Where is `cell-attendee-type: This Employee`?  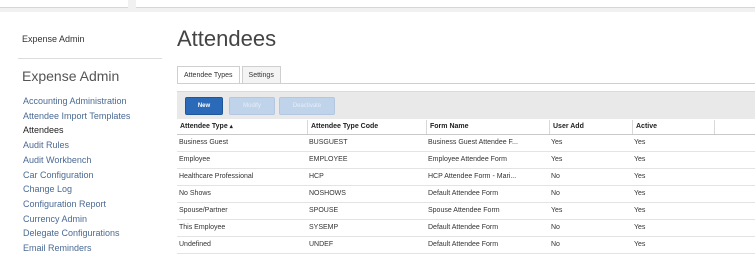
cell-attendee-type: This Employee is located at coordinates (202, 227).